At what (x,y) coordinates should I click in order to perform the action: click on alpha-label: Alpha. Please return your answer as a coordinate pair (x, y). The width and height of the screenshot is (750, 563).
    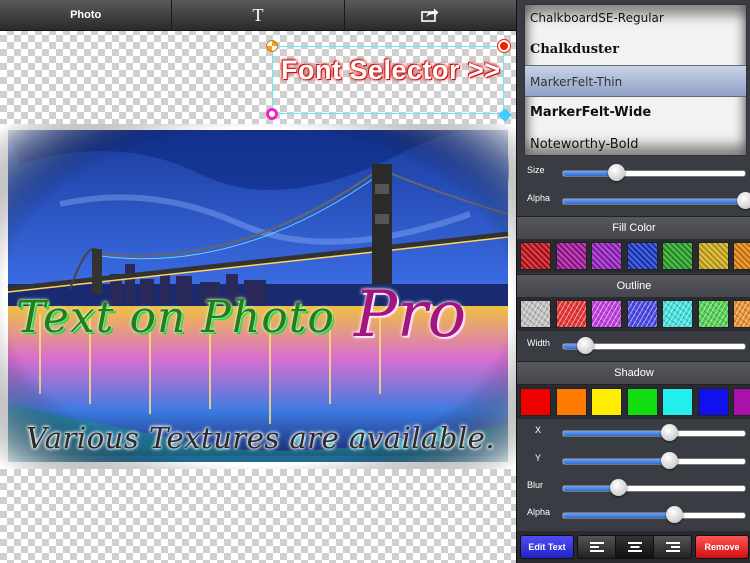
    Looking at the image, I should click on (539, 198).